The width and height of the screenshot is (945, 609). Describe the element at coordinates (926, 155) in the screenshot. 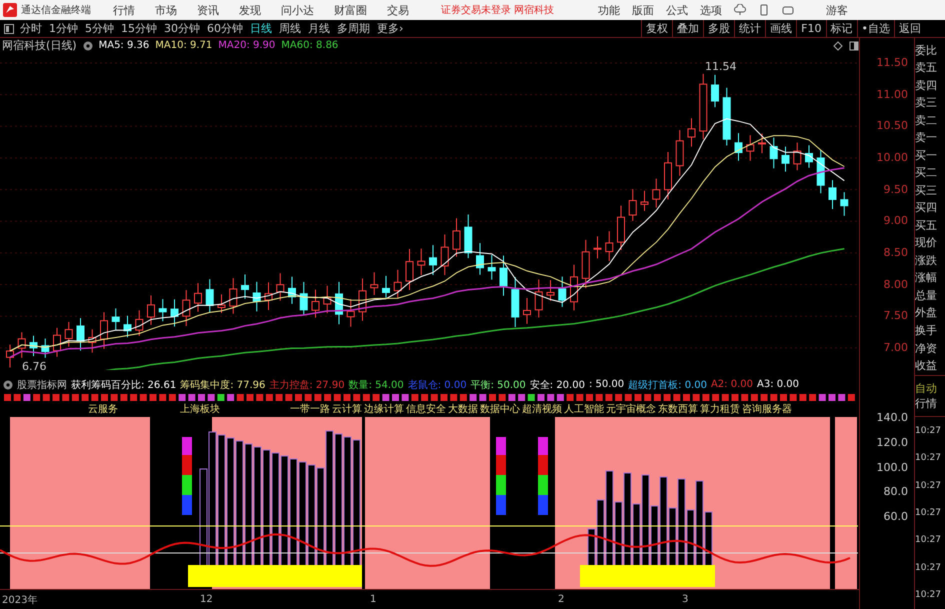

I see `quote-label: 买一` at that location.